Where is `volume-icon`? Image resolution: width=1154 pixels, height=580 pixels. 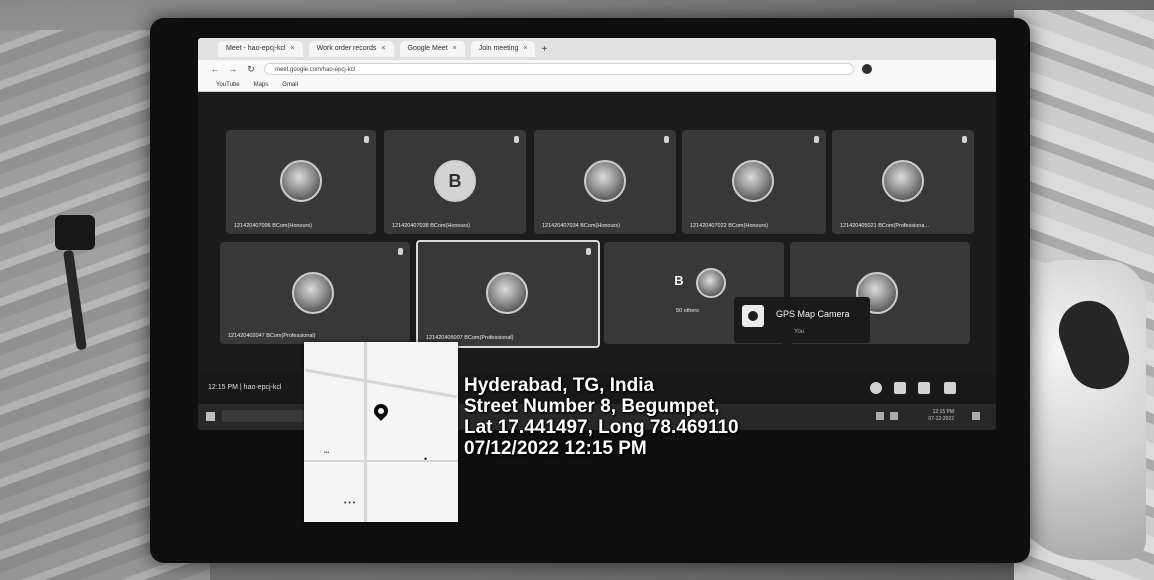 volume-icon is located at coordinates (894, 416).